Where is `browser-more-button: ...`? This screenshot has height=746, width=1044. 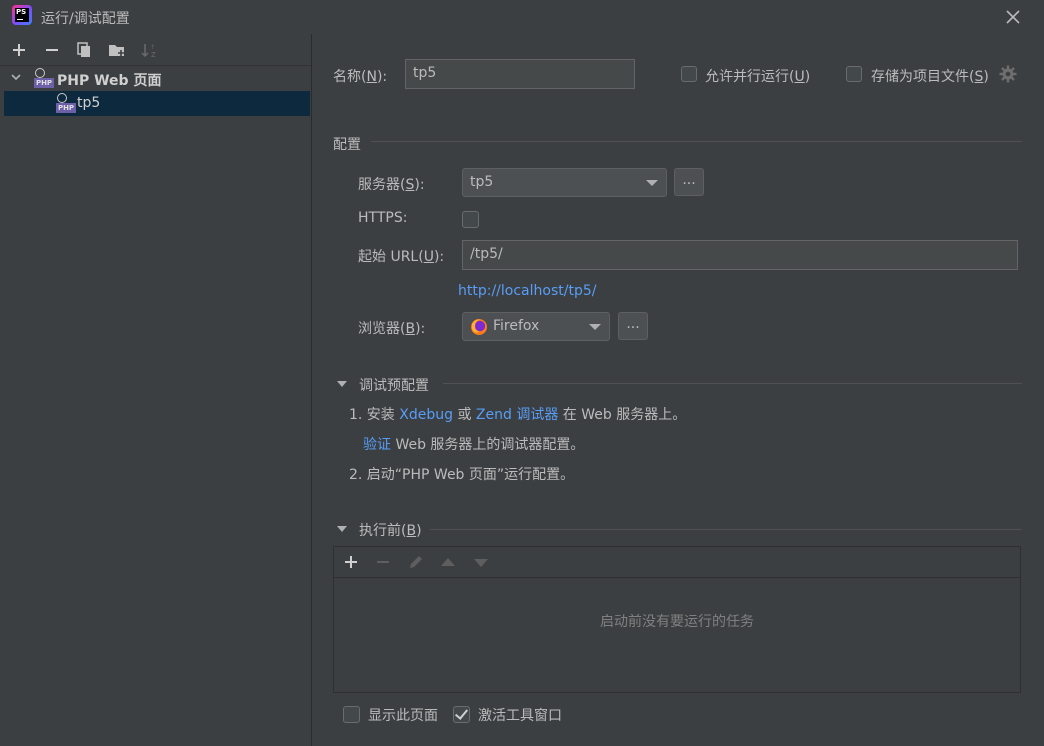
browser-more-button: ... is located at coordinates (633, 326).